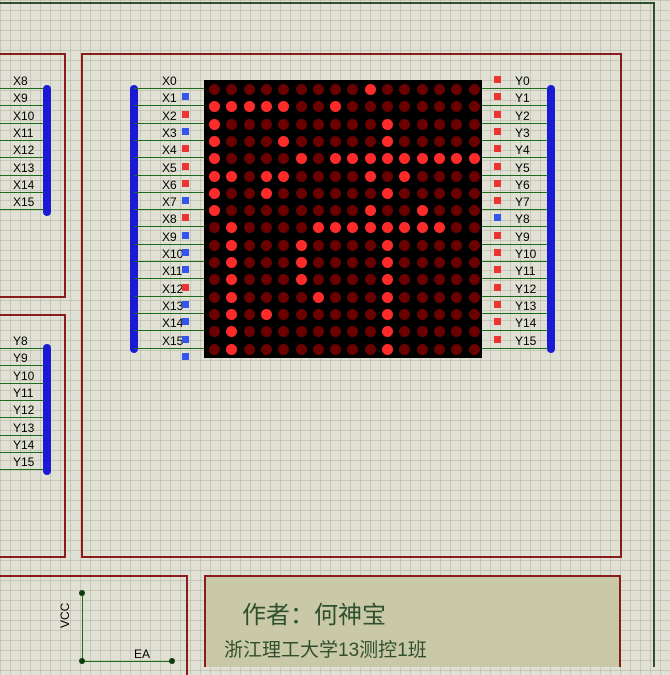 This screenshot has width=670, height=675. I want to click on x-label: X3, so click(169, 132).